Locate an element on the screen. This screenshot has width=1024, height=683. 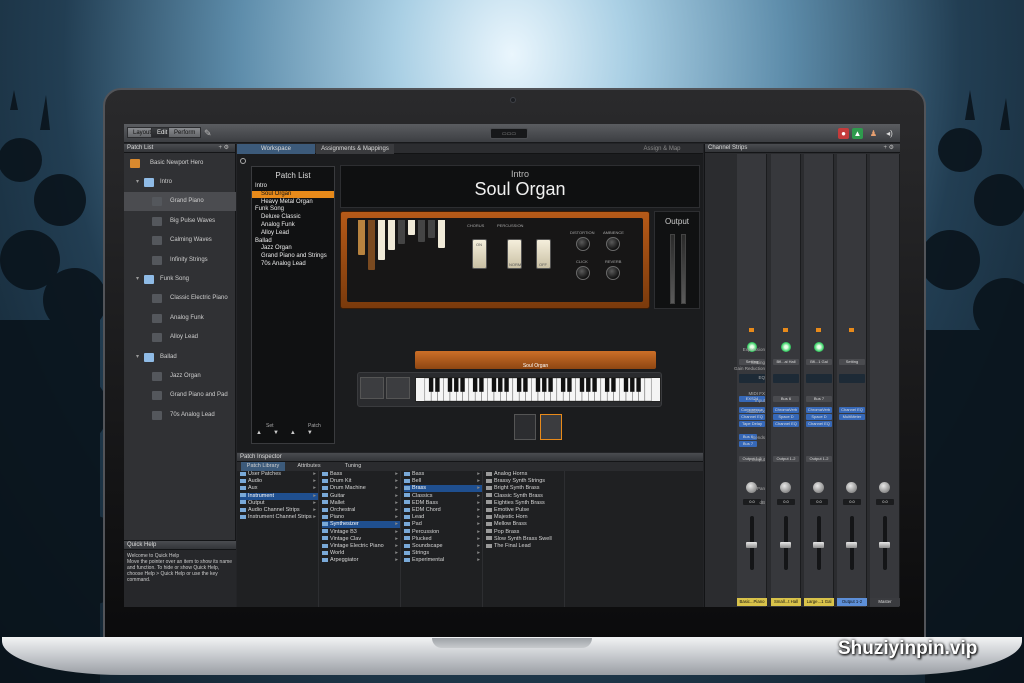
patch-list-entry: Alloy Lead is located at coordinates (293, 233).